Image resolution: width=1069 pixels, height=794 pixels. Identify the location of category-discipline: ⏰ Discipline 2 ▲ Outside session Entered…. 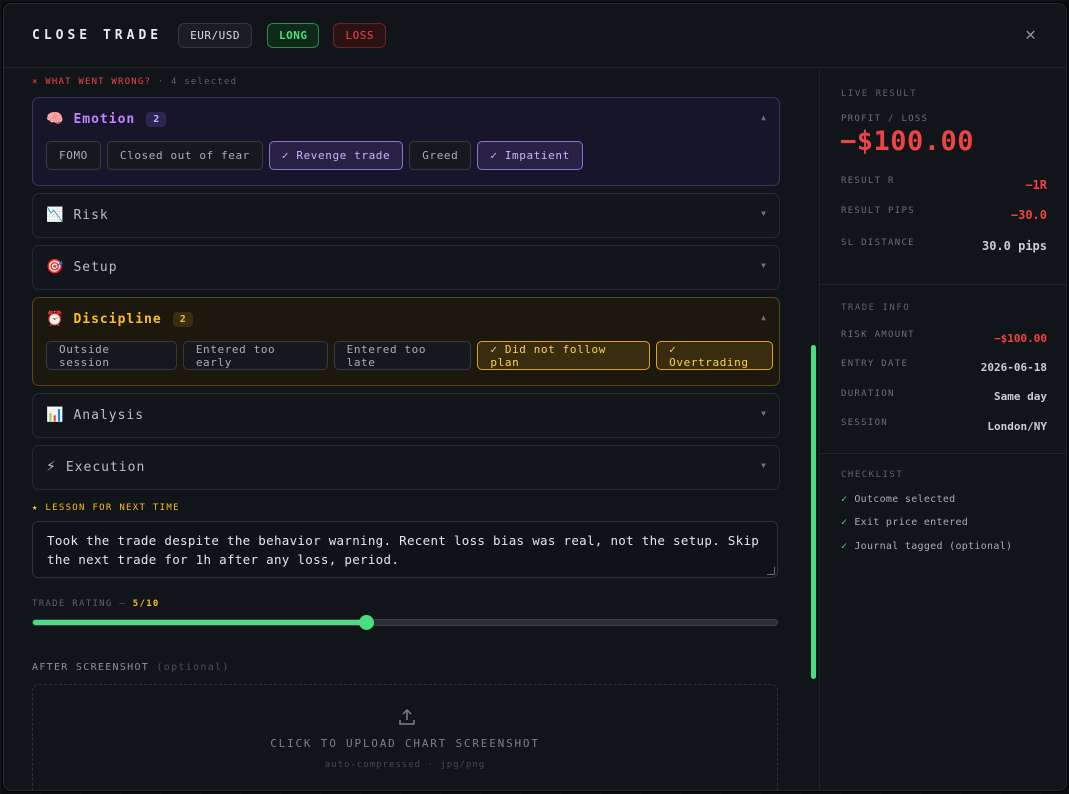
(406, 341).